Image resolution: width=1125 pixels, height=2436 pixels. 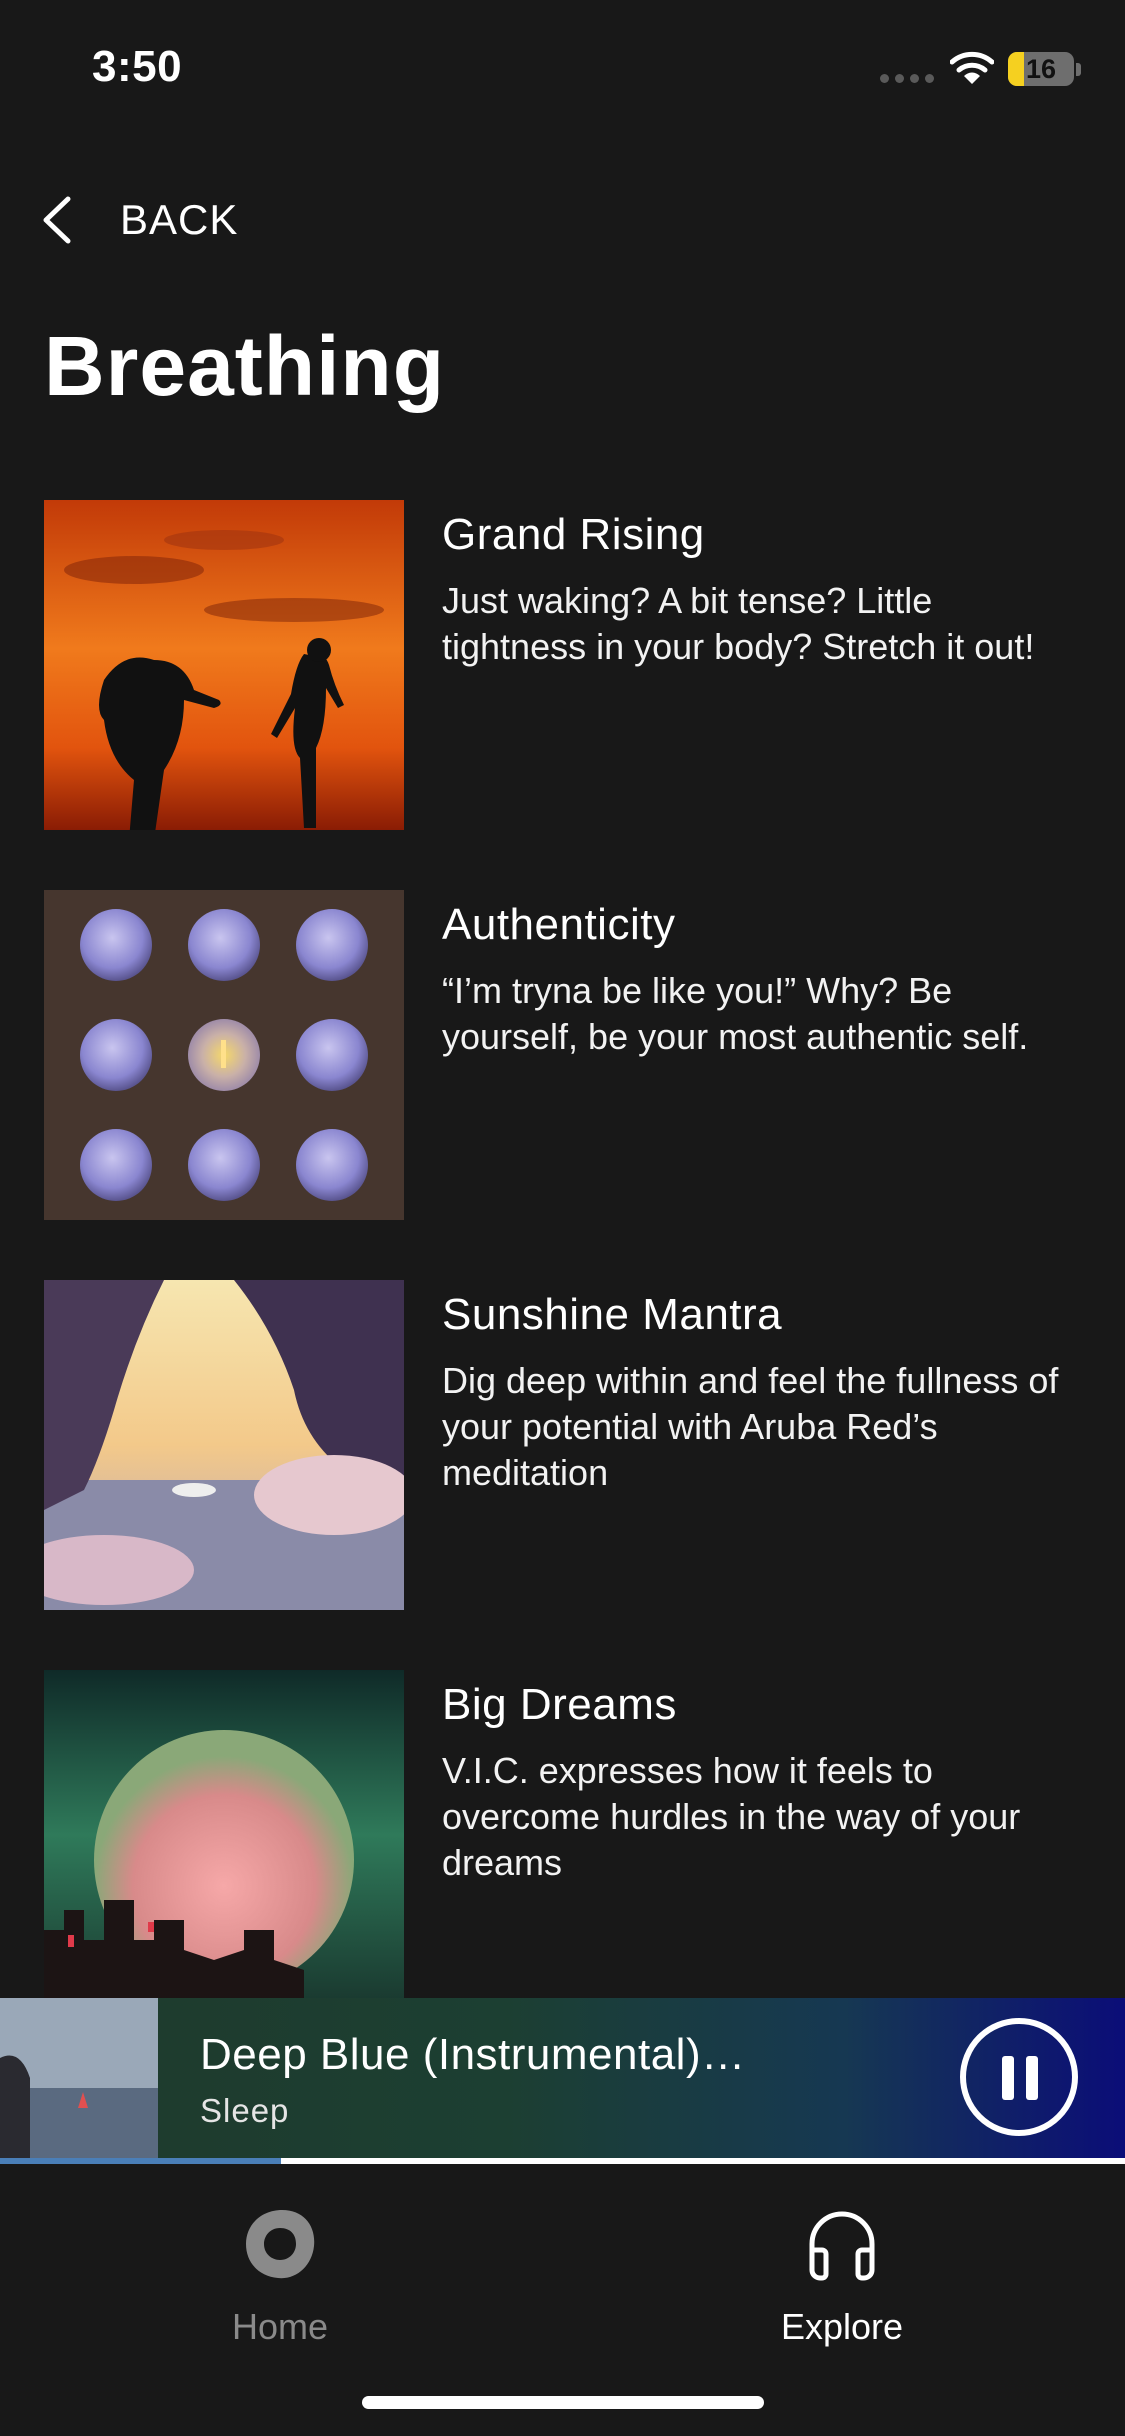 I want to click on item-title: Sunshine Mantra, so click(x=612, y=1314).